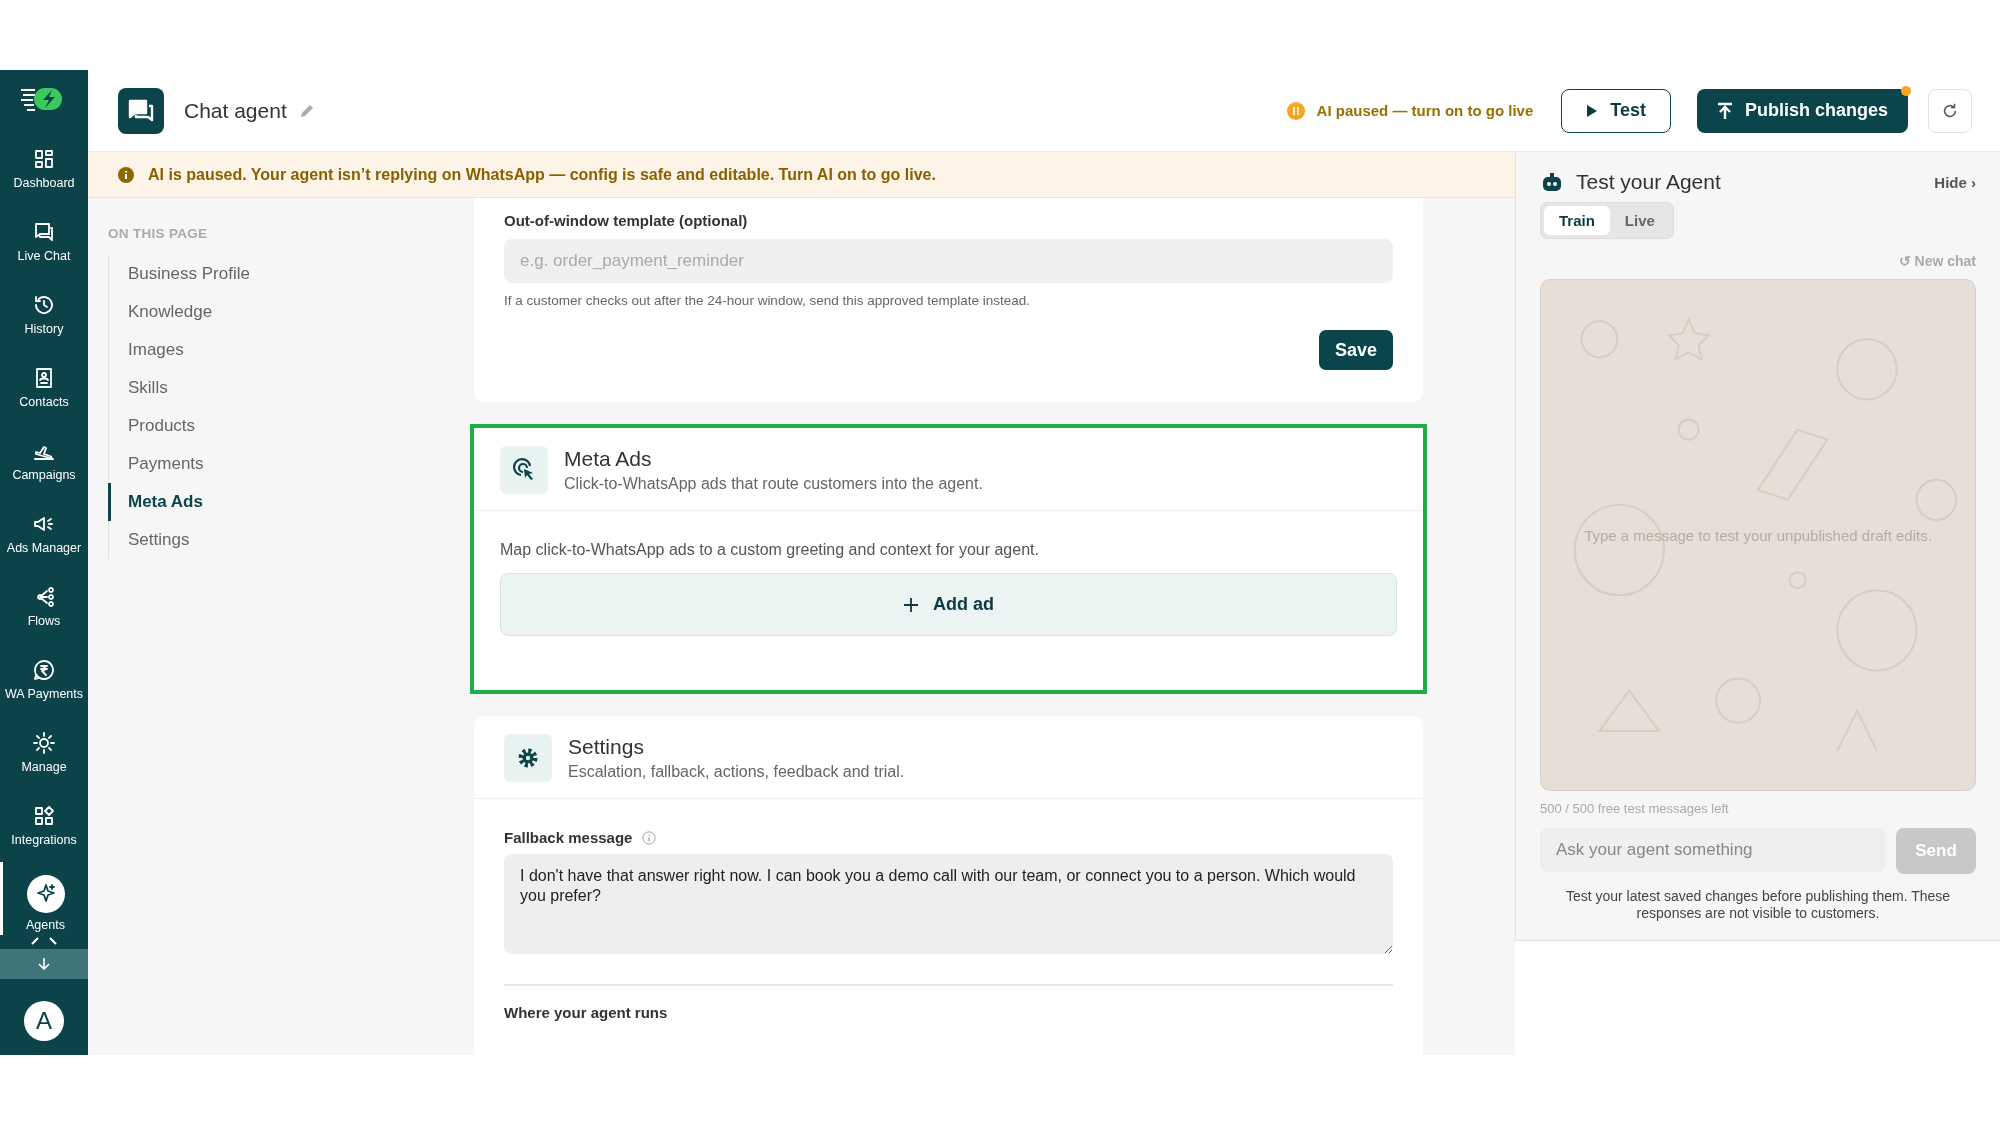 The height and width of the screenshot is (1125, 2000). What do you see at coordinates (1802, 110) in the screenshot?
I see `publish-button: Publish changes` at bounding box center [1802, 110].